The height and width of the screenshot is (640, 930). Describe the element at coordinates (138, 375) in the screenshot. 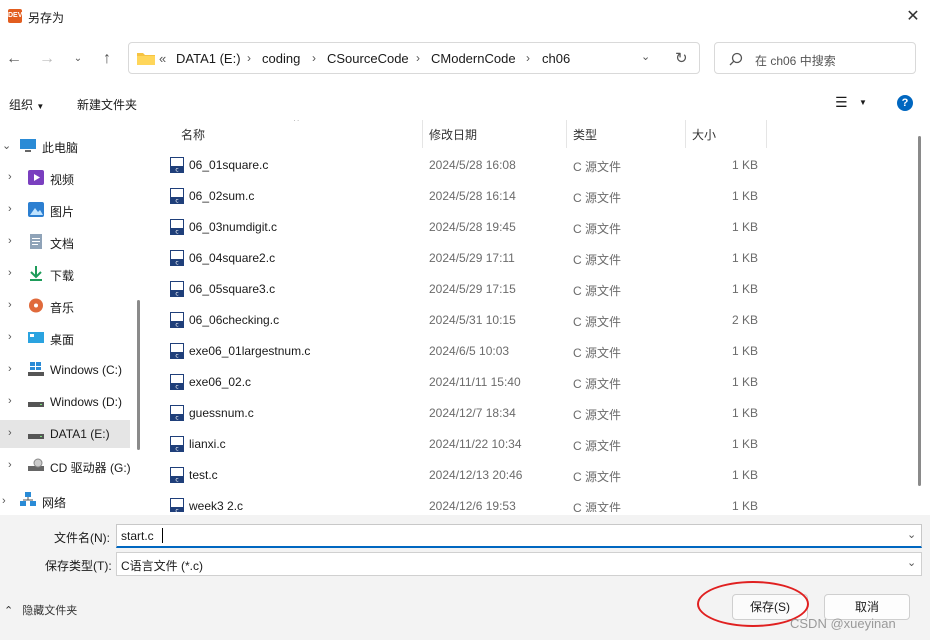

I see `nav-scrollbar` at that location.